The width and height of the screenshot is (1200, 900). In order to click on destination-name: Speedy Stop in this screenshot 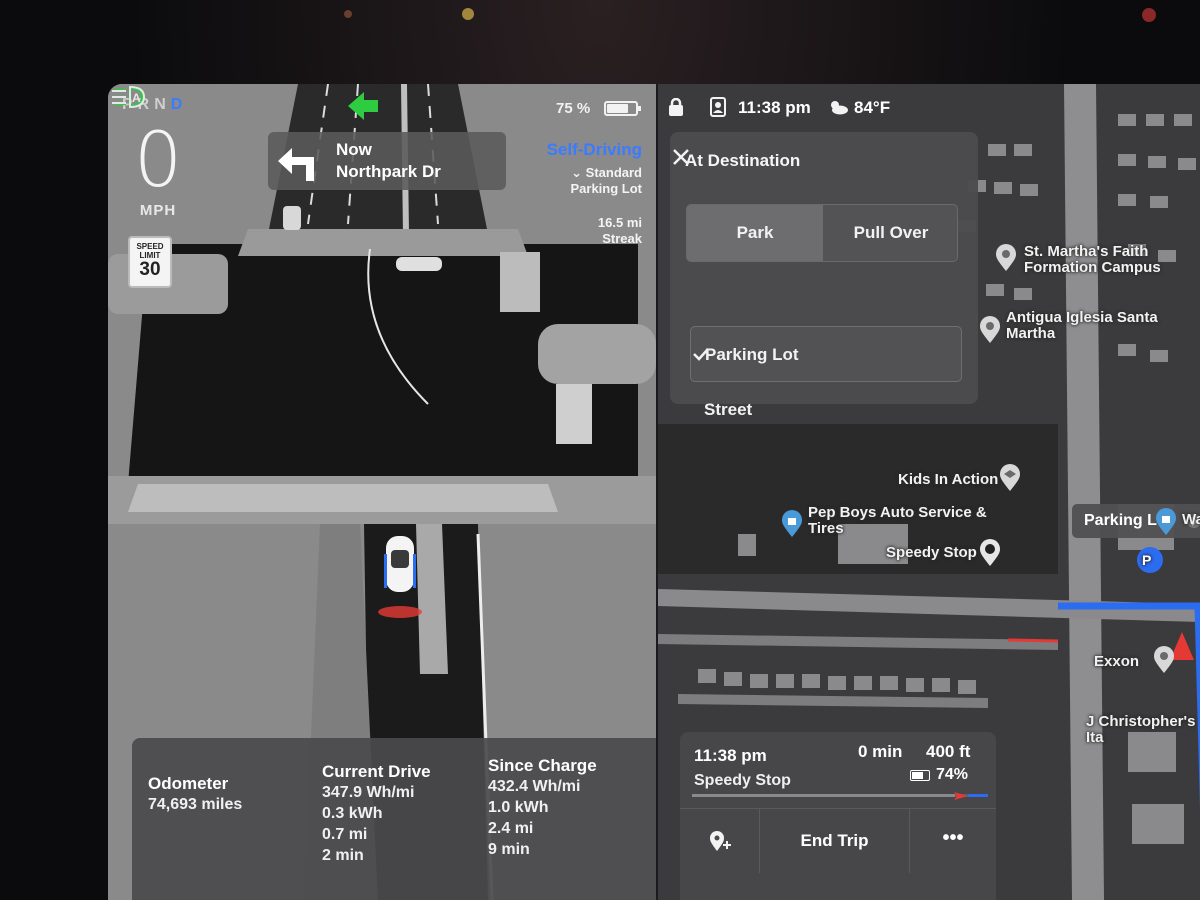, I will do `click(742, 780)`.